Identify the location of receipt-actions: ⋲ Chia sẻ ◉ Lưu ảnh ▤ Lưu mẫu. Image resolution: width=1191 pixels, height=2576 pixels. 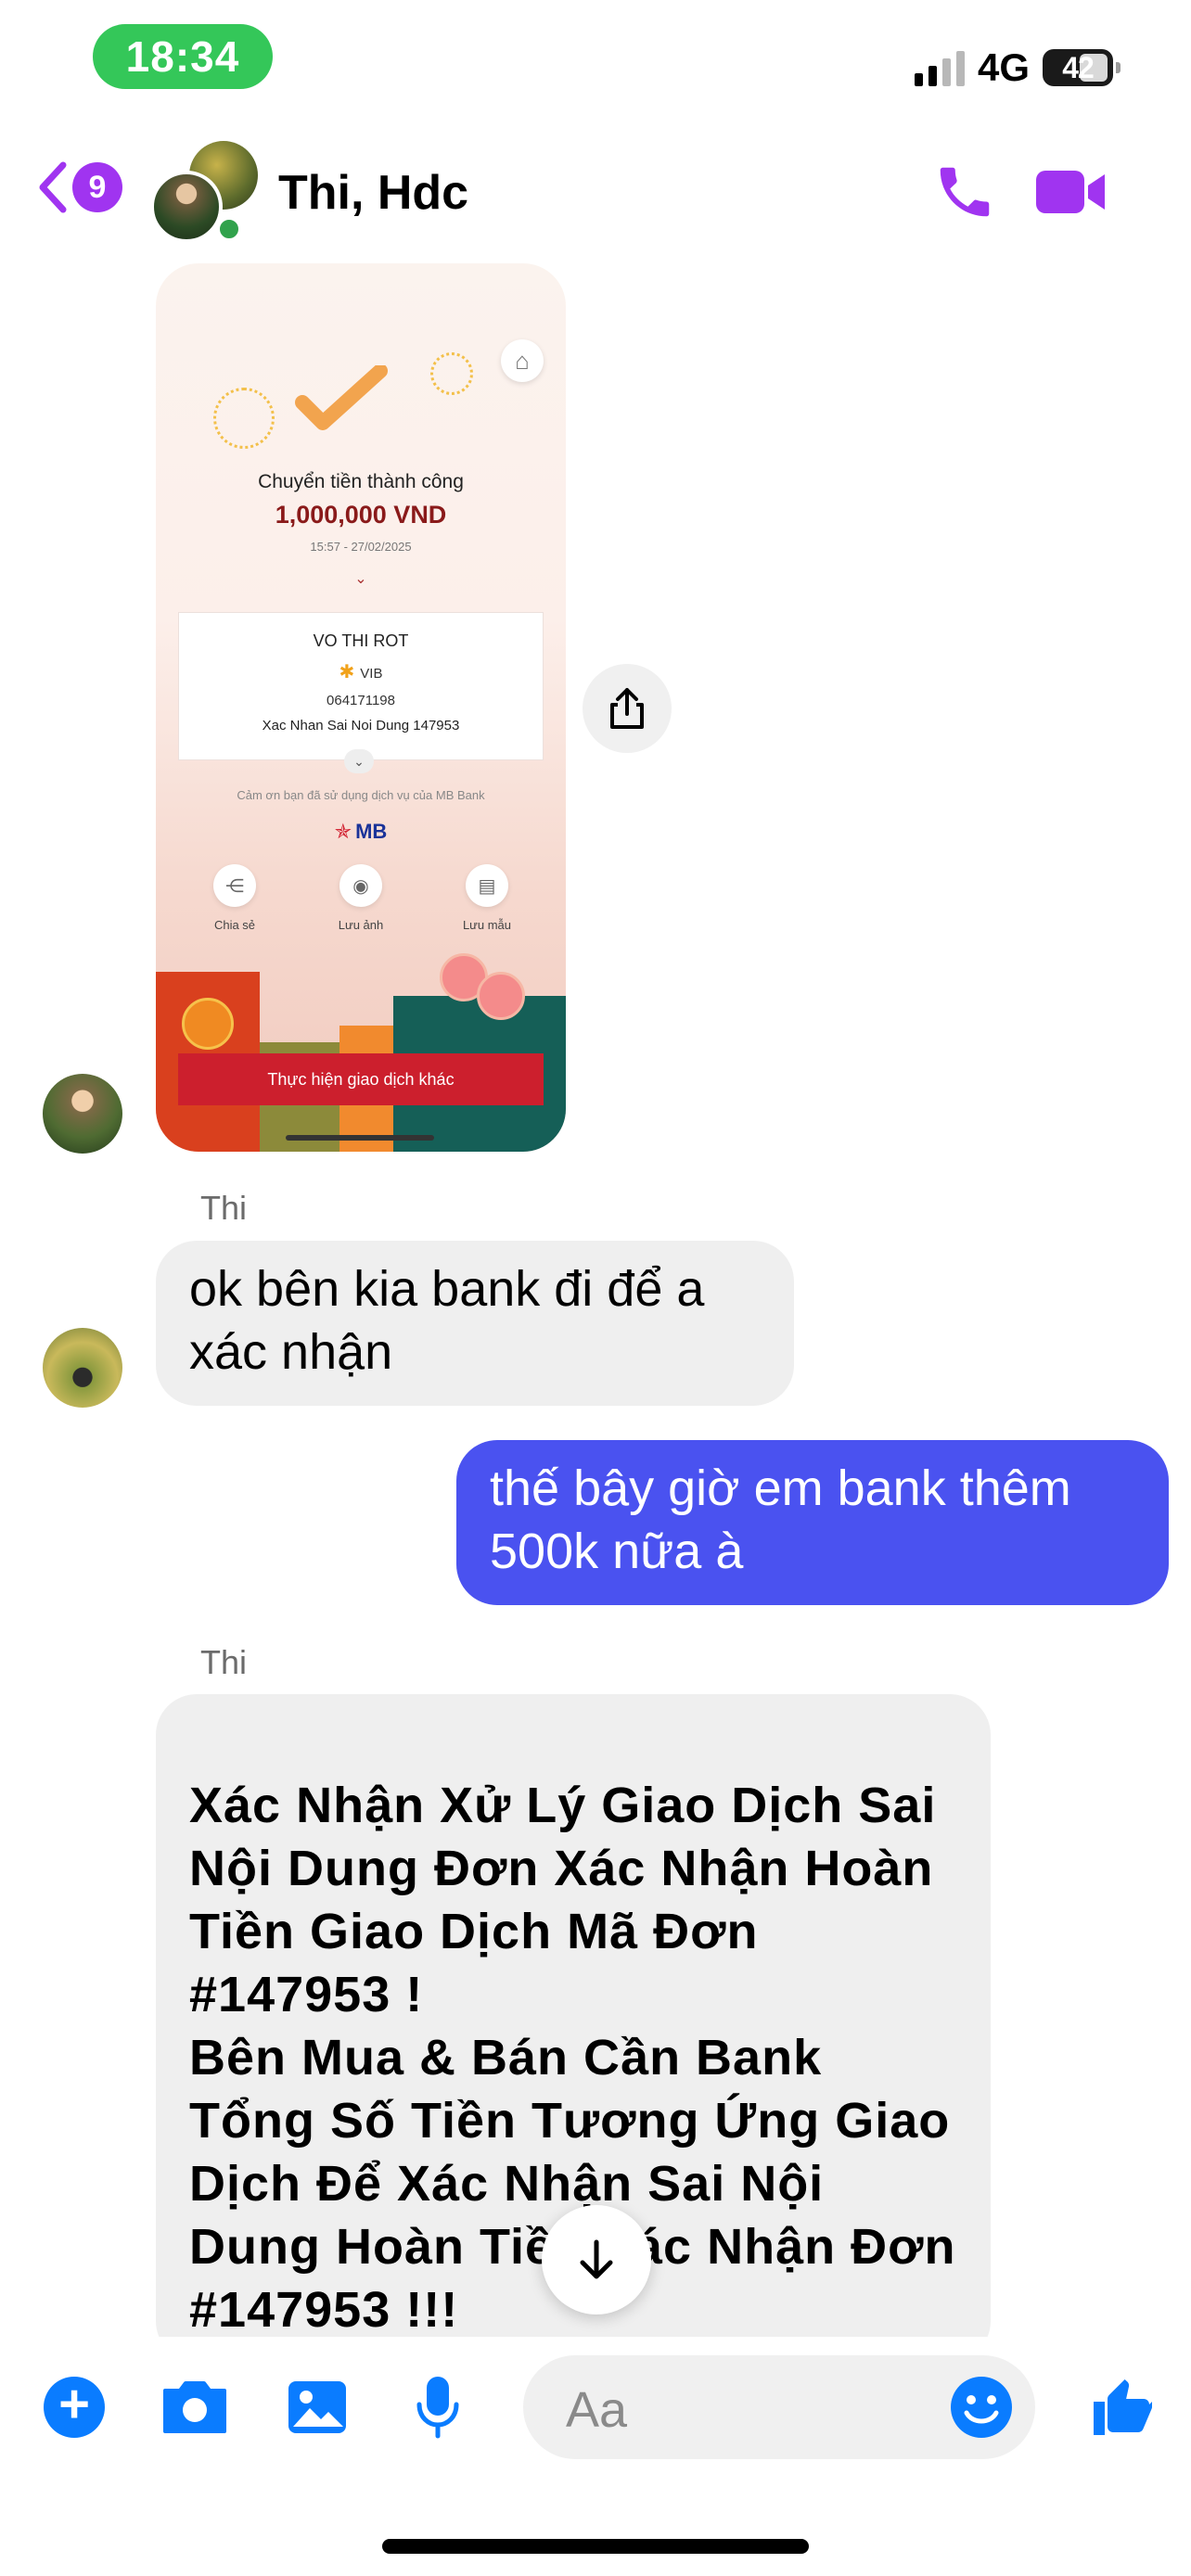
(361, 898).